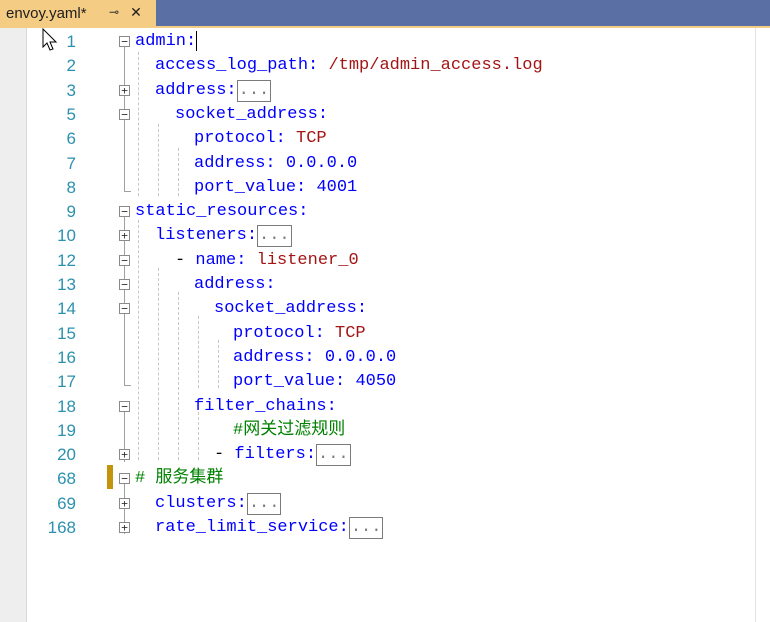  Describe the element at coordinates (245, 187) in the screenshot. I see `yaml-key: port_value` at that location.